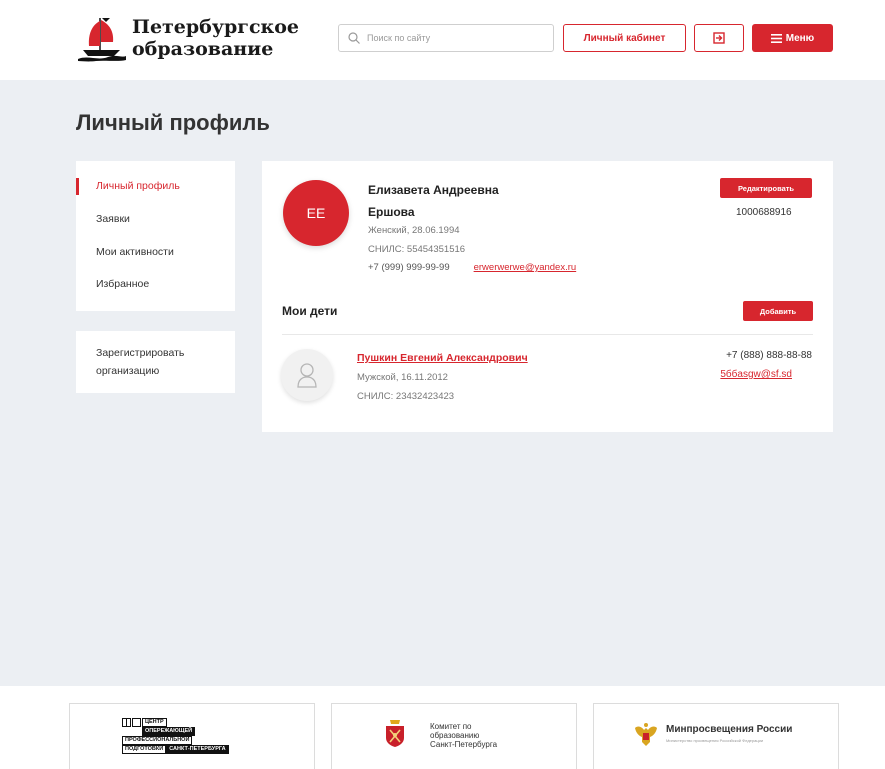 Image resolution: width=885 pixels, height=769 pixels. What do you see at coordinates (77, 186) in the screenshot?
I see `active-indicator` at bounding box center [77, 186].